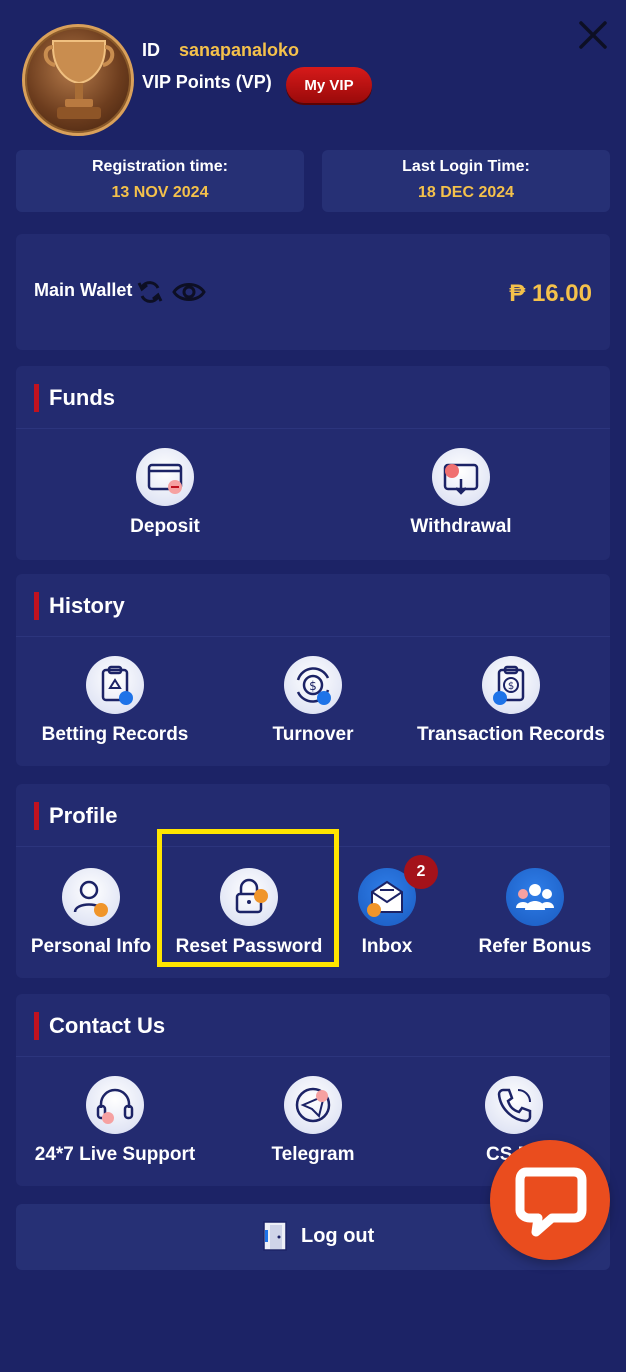 Image resolution: width=626 pixels, height=1372 pixels. I want to click on telegram-button: Telegram, so click(313, 1121).